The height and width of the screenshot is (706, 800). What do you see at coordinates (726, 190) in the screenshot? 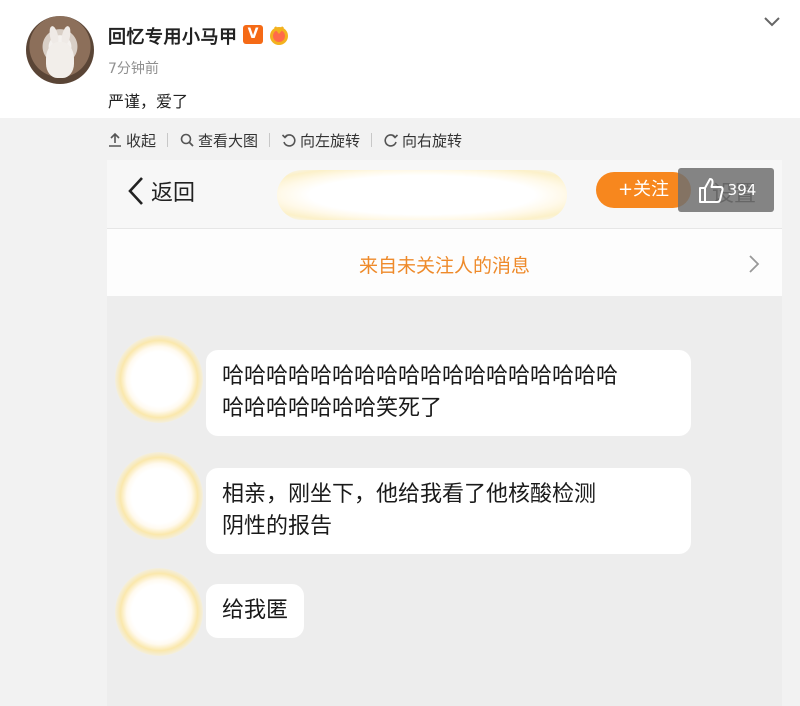
I see `like-button: 394` at bounding box center [726, 190].